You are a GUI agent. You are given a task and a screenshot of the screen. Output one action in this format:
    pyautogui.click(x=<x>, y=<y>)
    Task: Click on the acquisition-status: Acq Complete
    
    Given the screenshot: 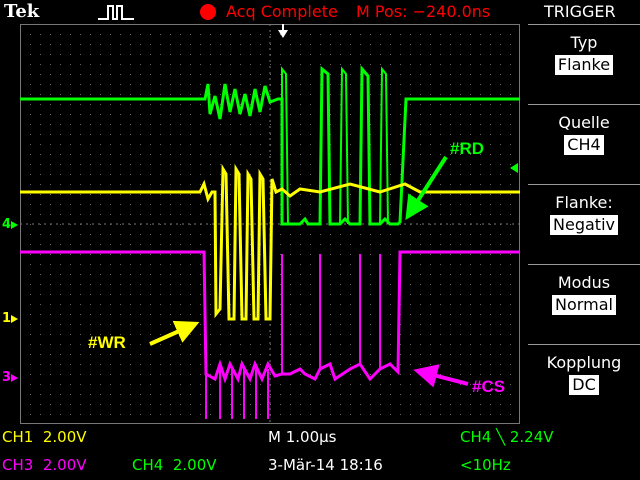 What is the action you would take?
    pyautogui.click(x=282, y=11)
    